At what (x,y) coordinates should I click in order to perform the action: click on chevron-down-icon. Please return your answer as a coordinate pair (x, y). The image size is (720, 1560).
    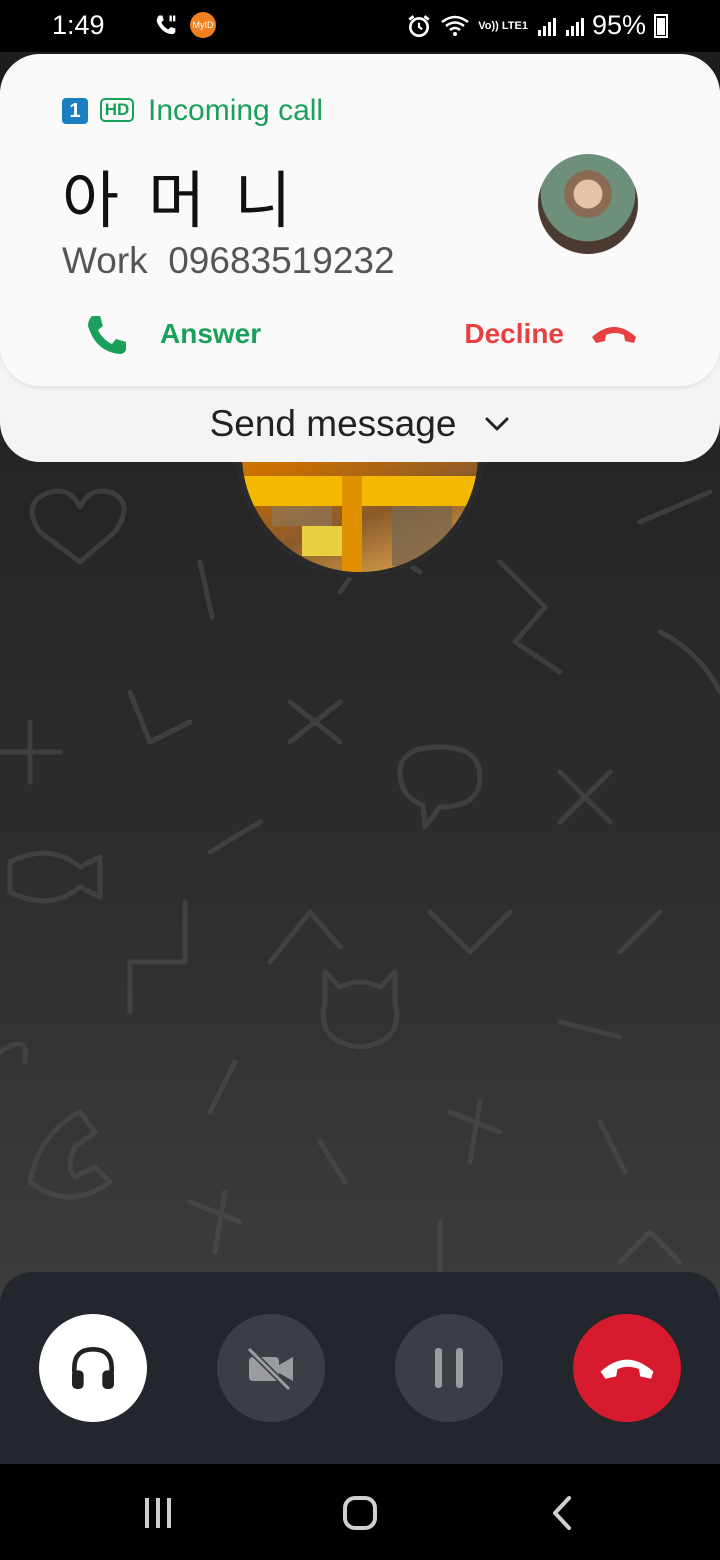
    Looking at the image, I should click on (497, 424).